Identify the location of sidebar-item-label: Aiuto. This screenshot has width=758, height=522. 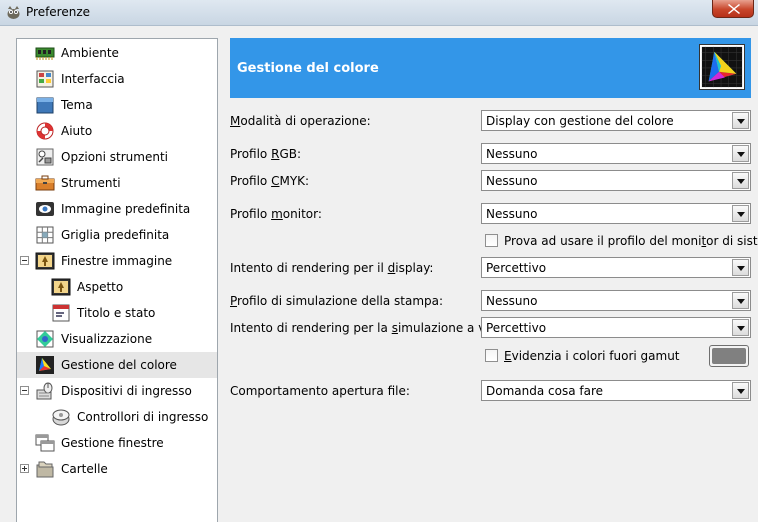
(77, 131).